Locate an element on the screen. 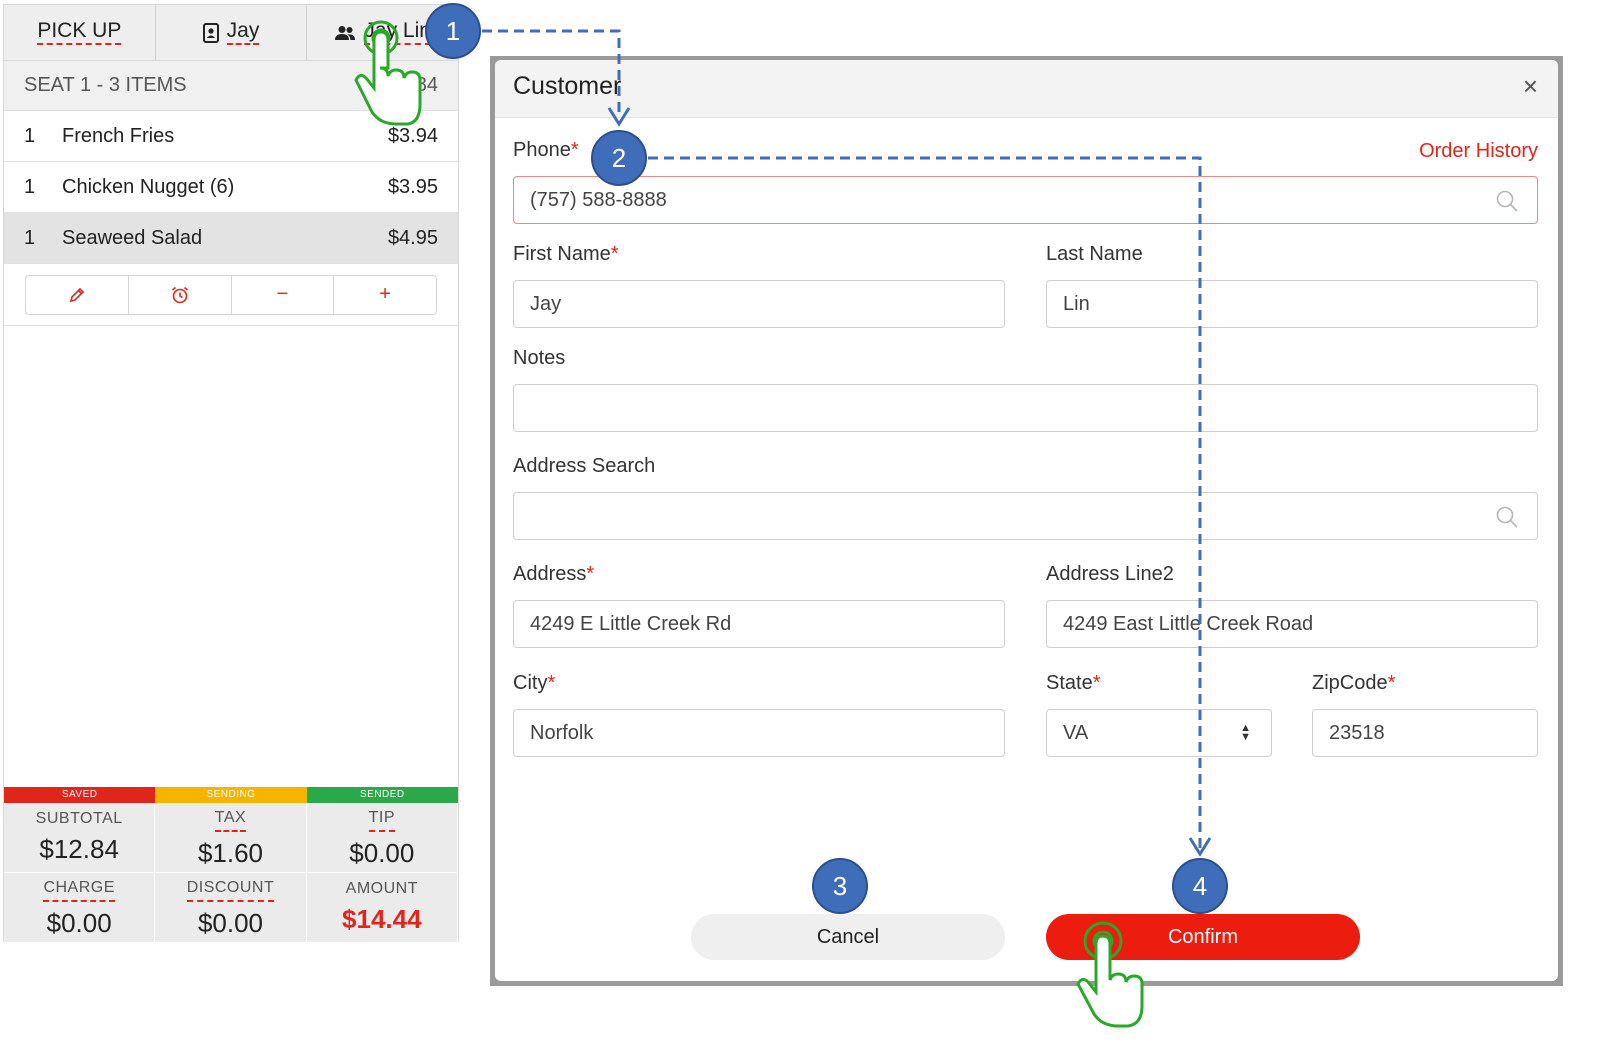 The image size is (1600, 1052). step-badge-3: 3 is located at coordinates (840, 886).